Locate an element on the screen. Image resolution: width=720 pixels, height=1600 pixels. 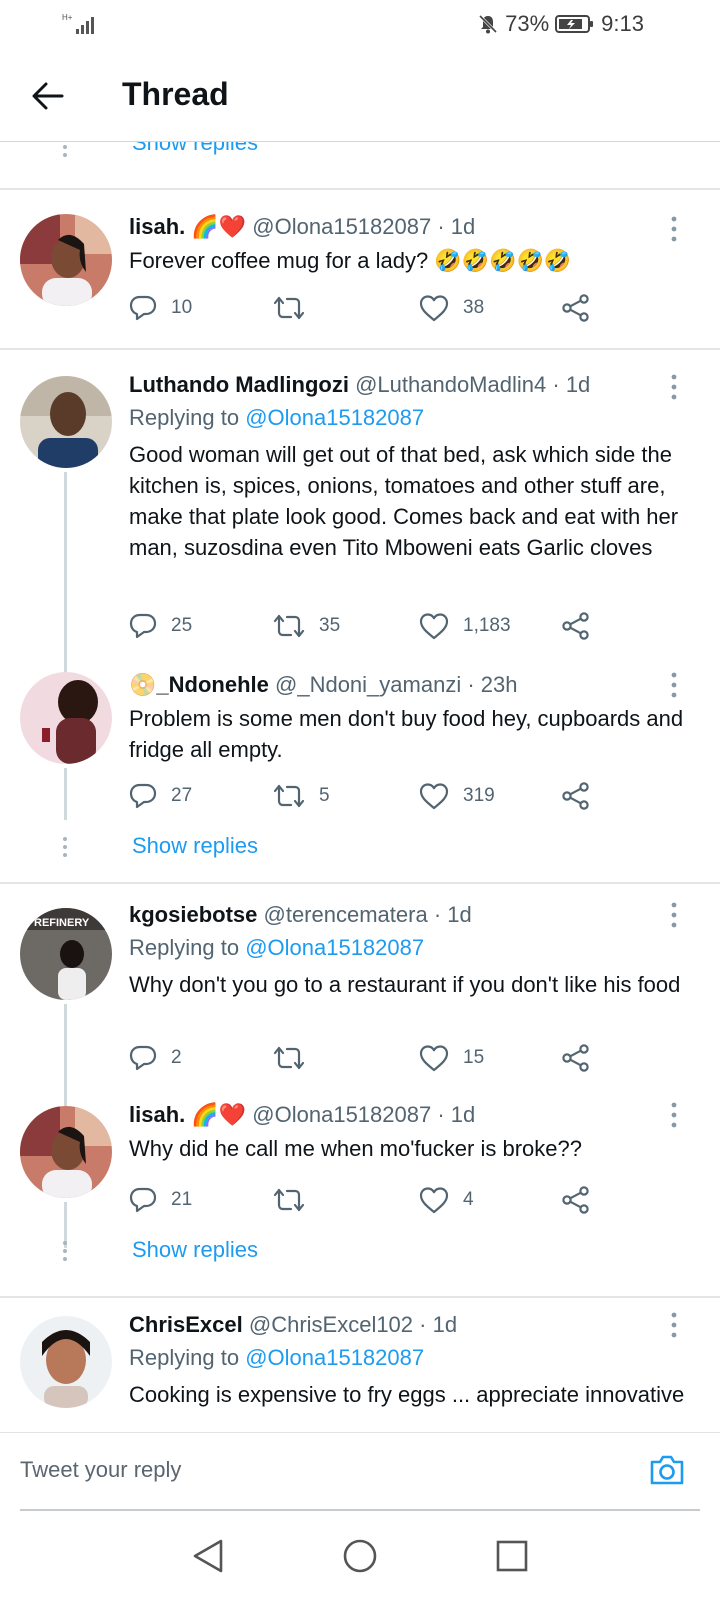
tweet-header: ChrisExcel @ChrisExcel102 · 1d is located at coordinates (404, 1325).